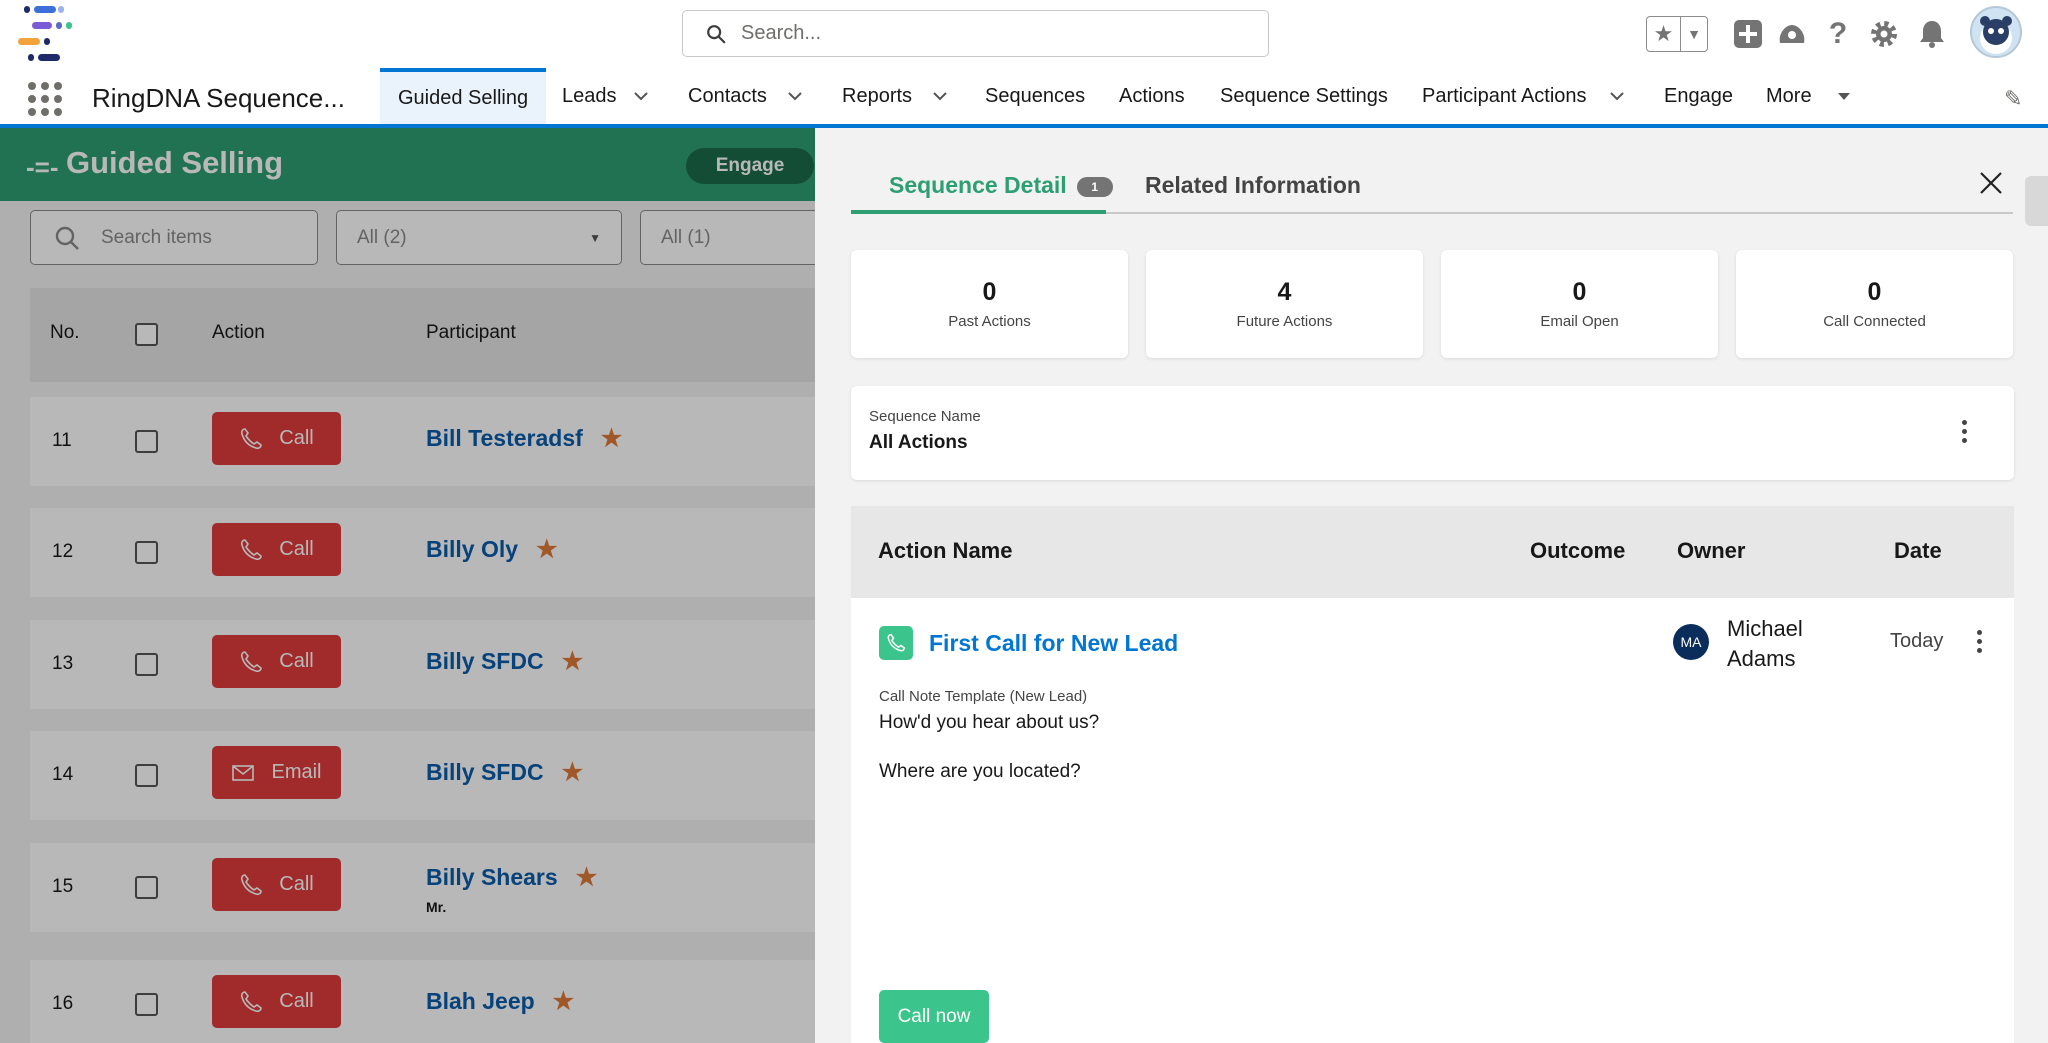  I want to click on astro-avatar-icon, so click(1996, 35).